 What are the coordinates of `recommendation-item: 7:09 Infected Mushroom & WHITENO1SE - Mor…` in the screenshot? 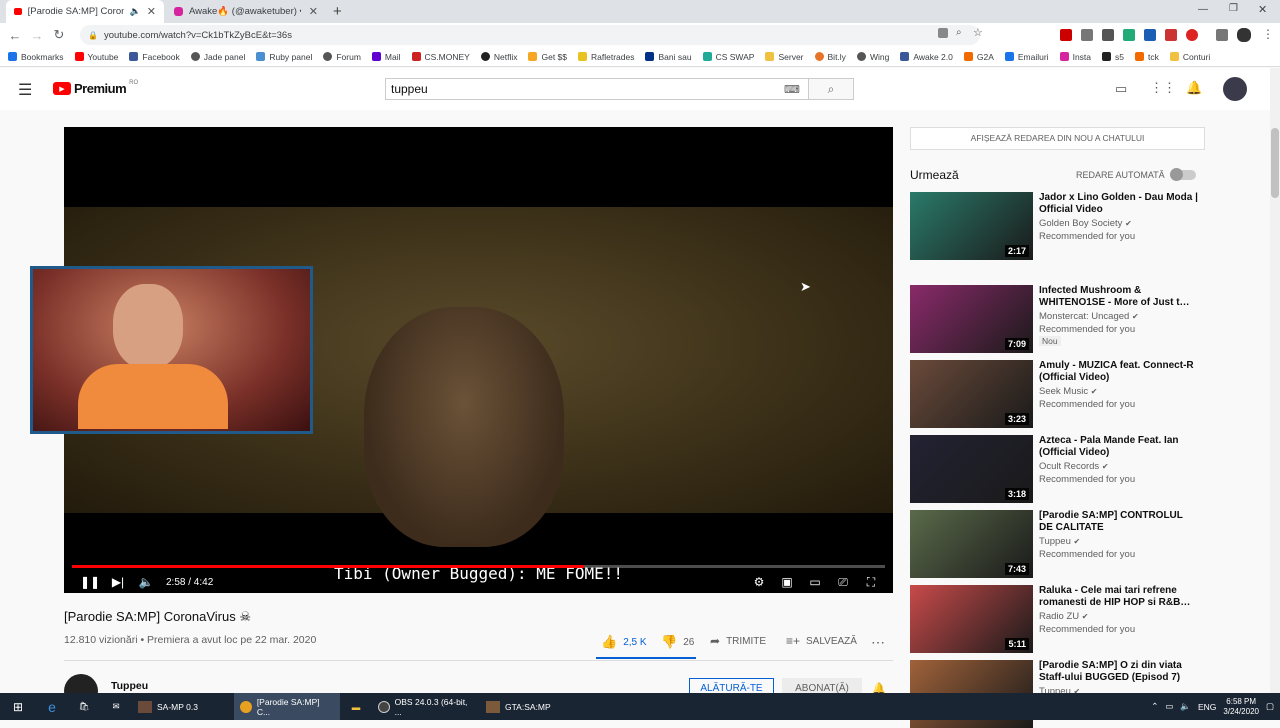 It's located at (1058, 319).